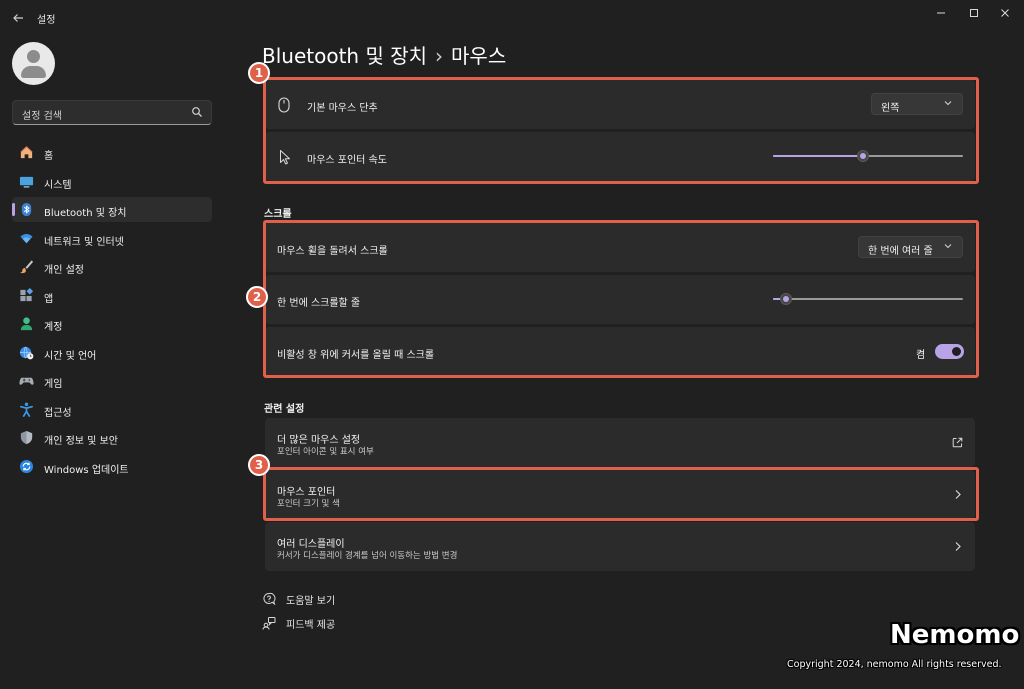  Describe the element at coordinates (310, 623) in the screenshot. I see `feedback-link-text: 피드백 제공` at that location.